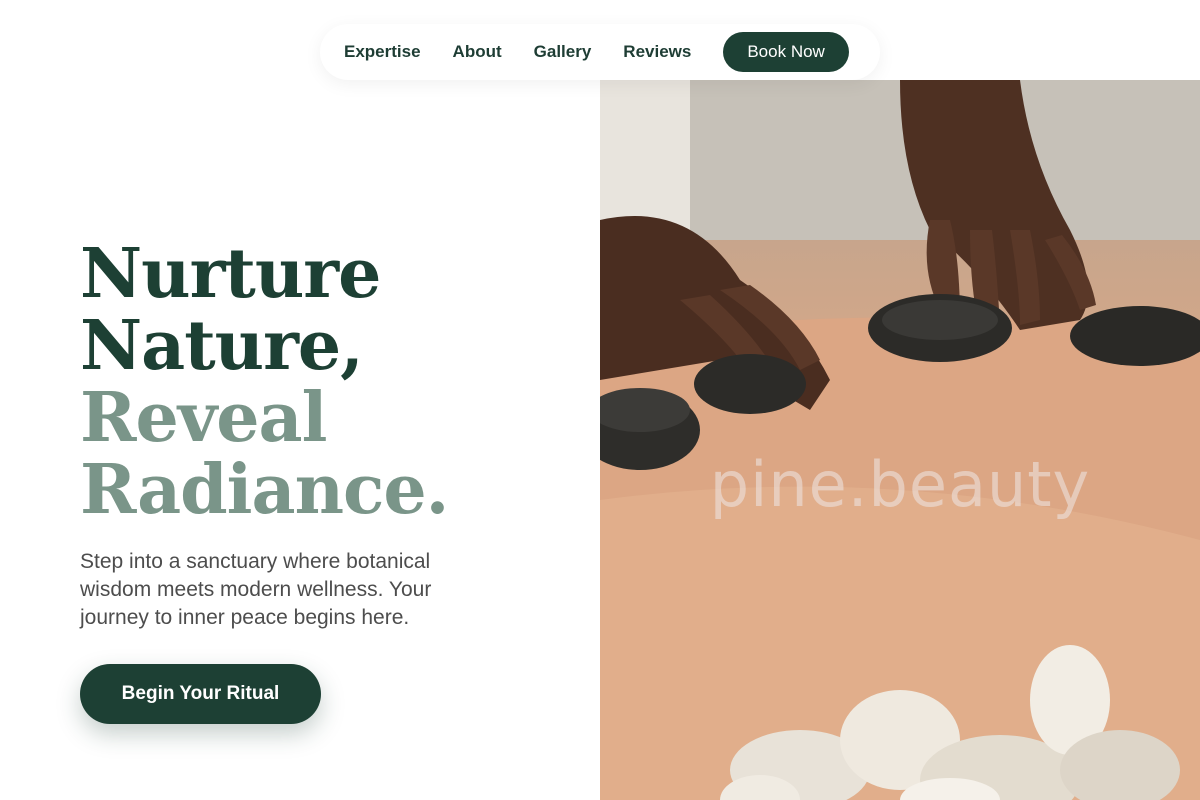 The image size is (1200, 800). I want to click on headline-line-2: Nature,, so click(222, 346).